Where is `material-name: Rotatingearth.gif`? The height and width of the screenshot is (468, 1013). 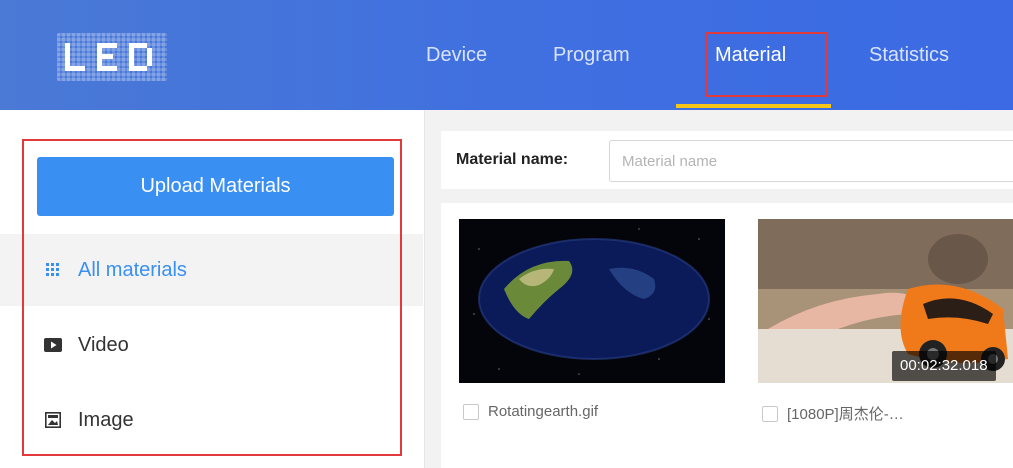
material-name: Rotatingearth.gif is located at coordinates (543, 411).